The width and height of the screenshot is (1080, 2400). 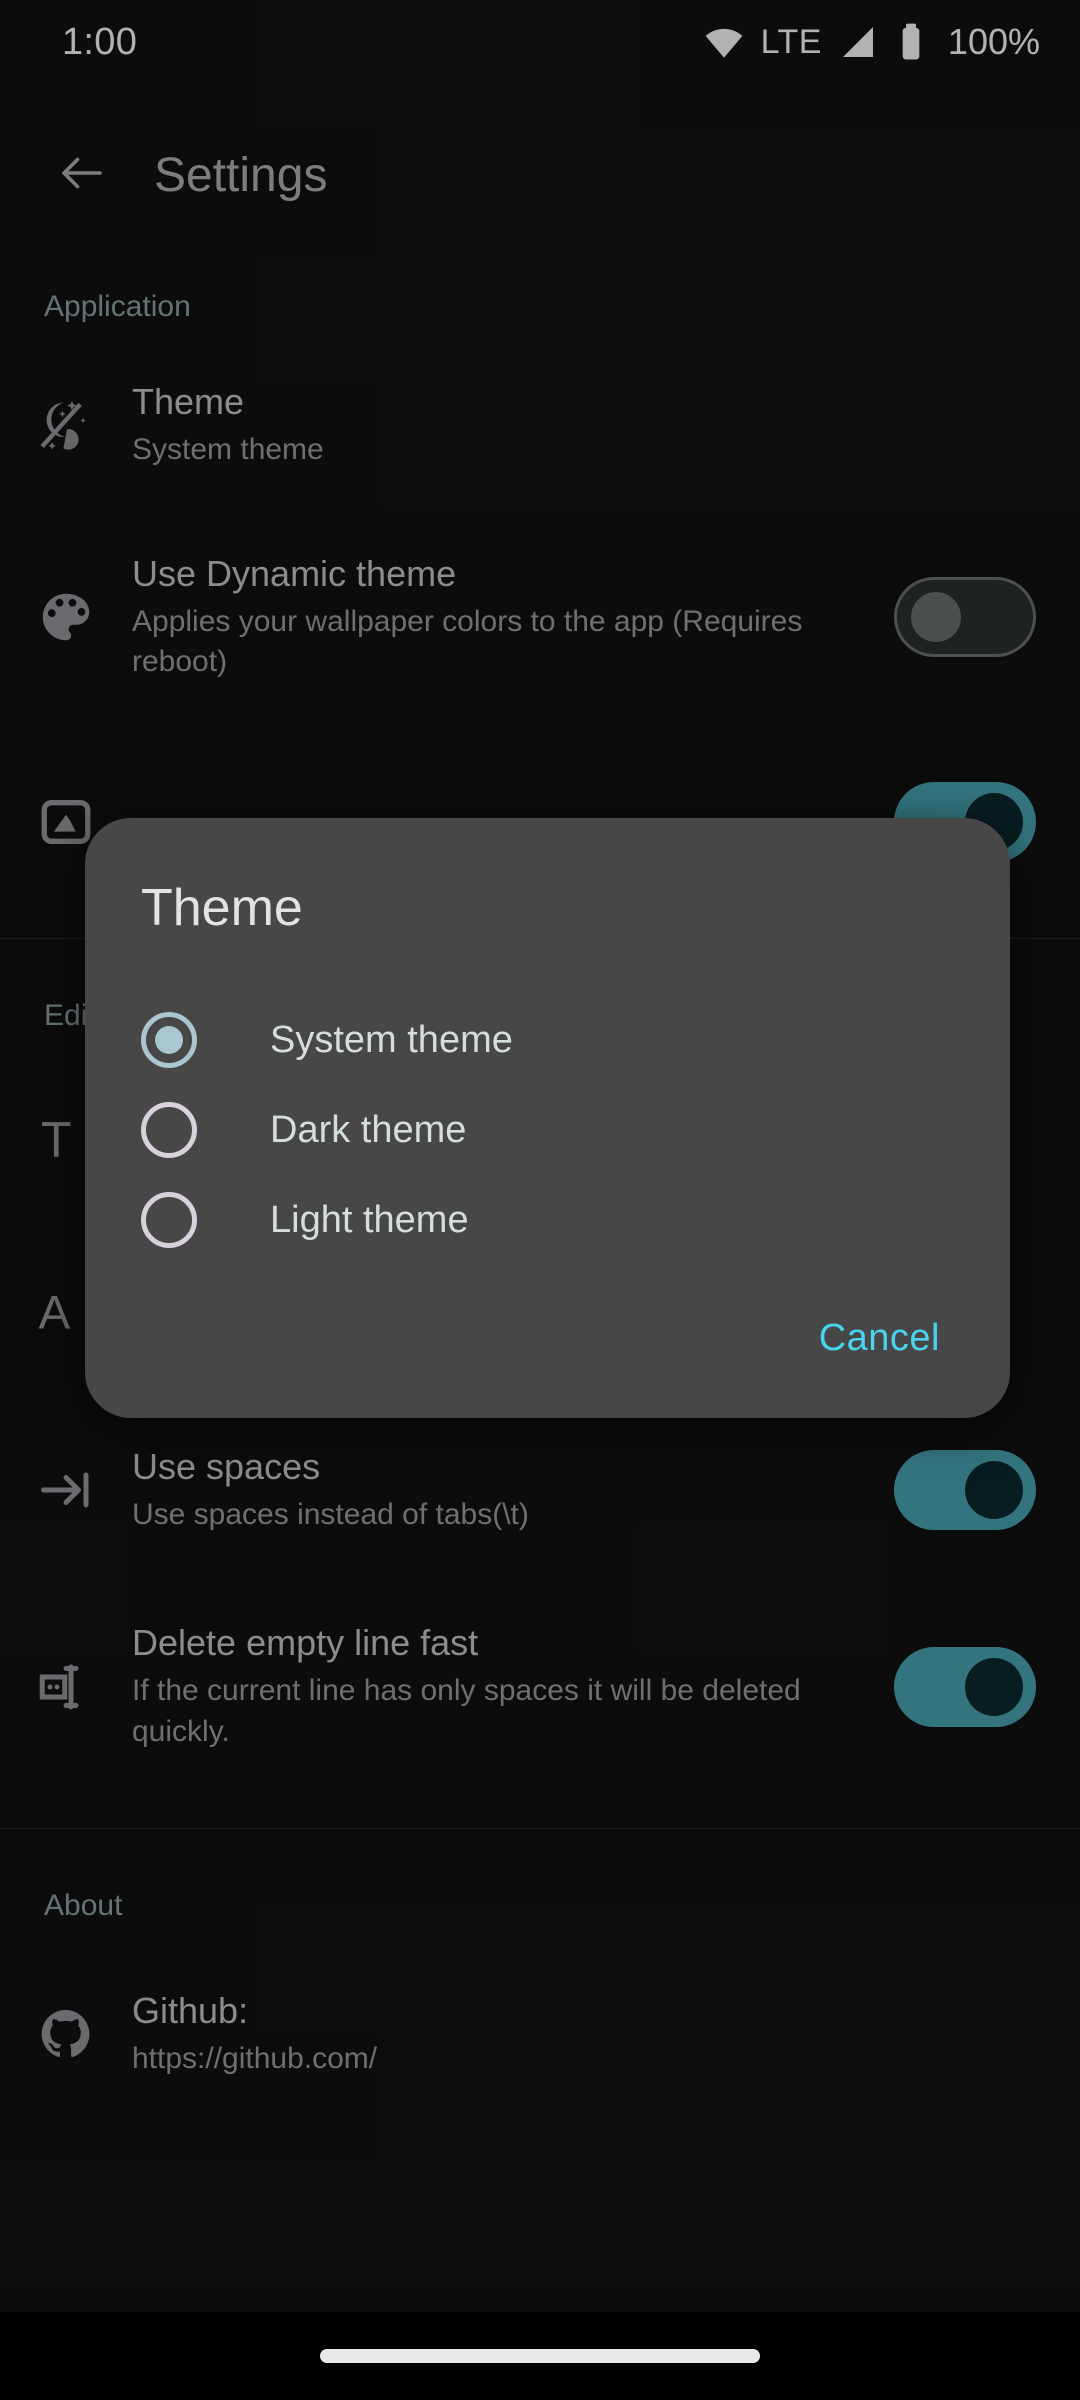 What do you see at coordinates (965, 617) in the screenshot?
I see `toggle-dynamic-theme` at bounding box center [965, 617].